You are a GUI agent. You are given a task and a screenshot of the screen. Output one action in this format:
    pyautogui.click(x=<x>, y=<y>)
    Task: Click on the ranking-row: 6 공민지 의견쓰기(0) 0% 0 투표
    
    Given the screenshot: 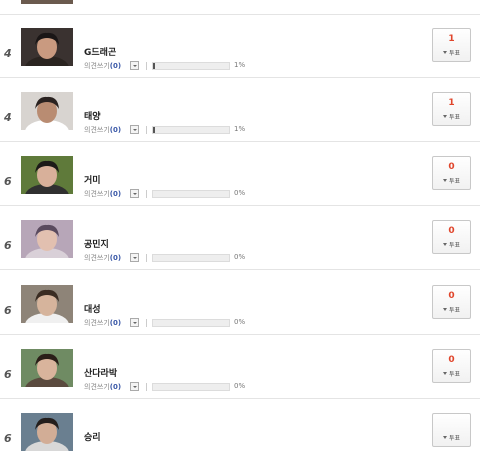 What is the action you would take?
    pyautogui.click(x=240, y=238)
    